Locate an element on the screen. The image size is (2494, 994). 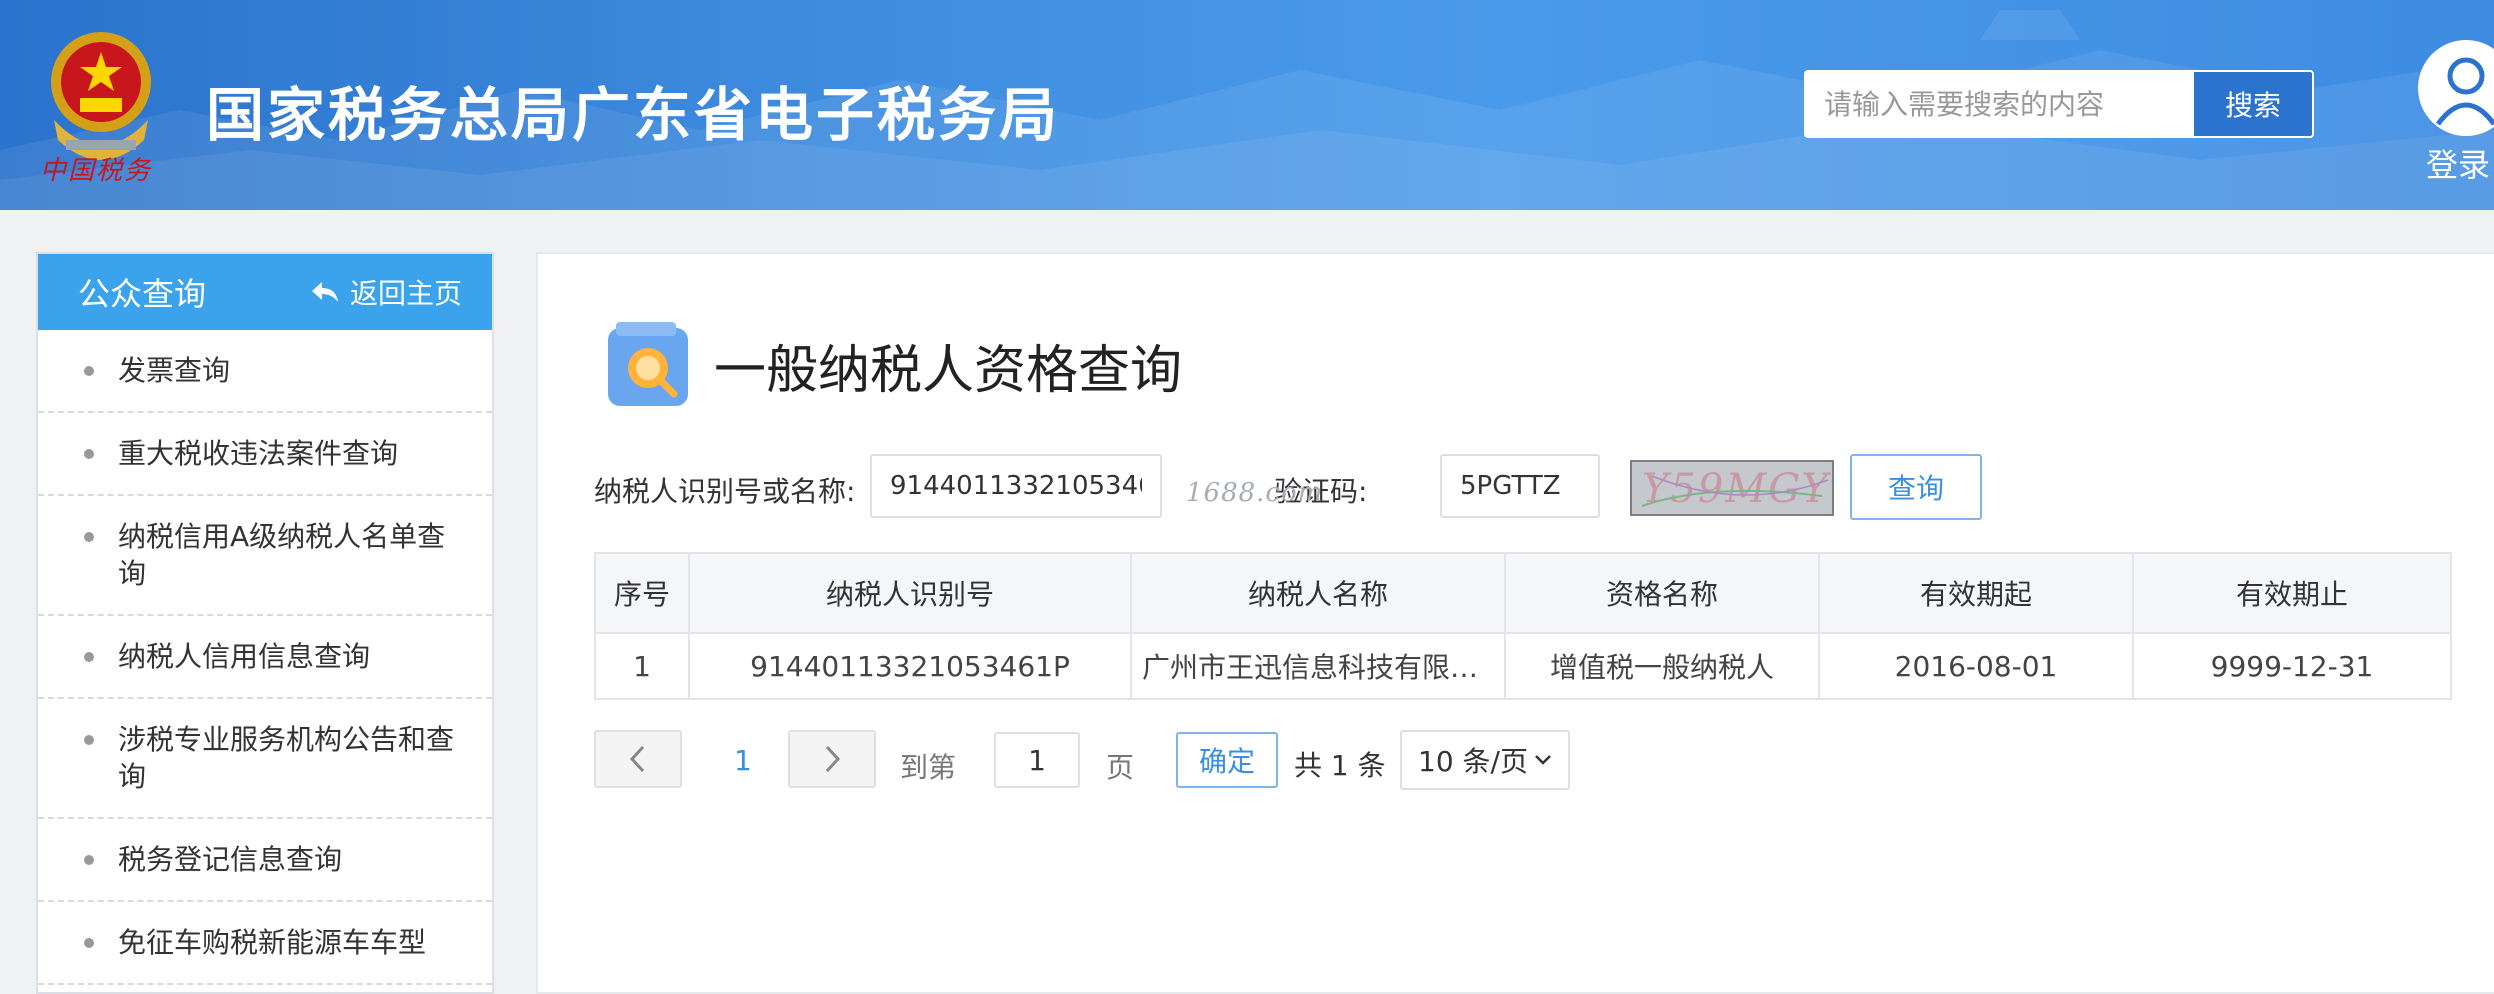
return-arrow-icon is located at coordinates (324, 292).